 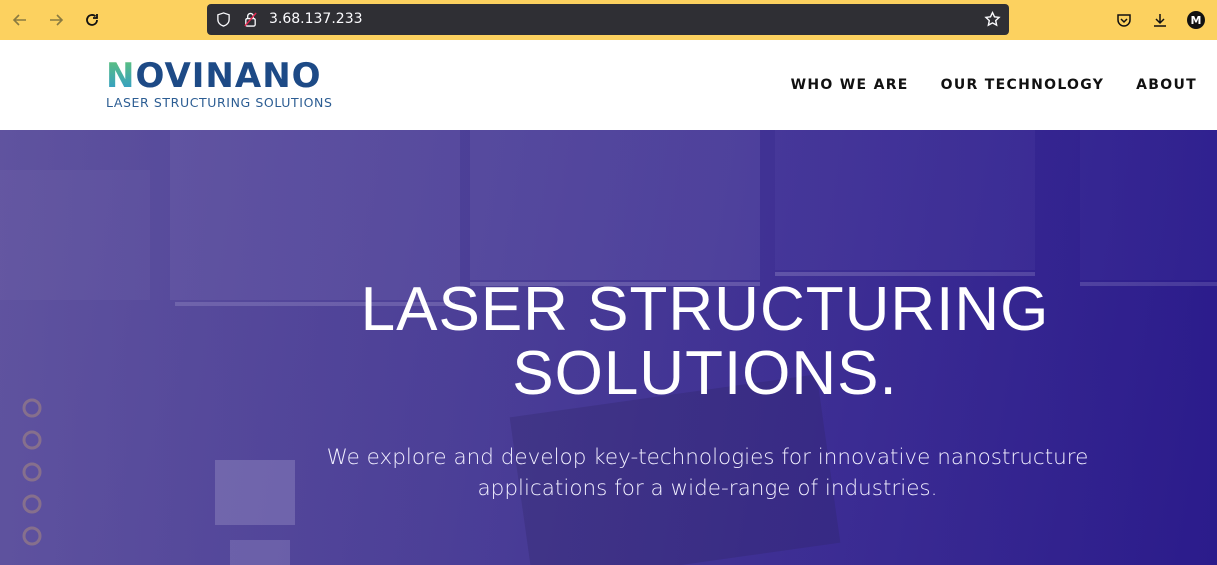 I want to click on hero-title-line-1: LASER STRUCTURING, so click(x=705, y=309).